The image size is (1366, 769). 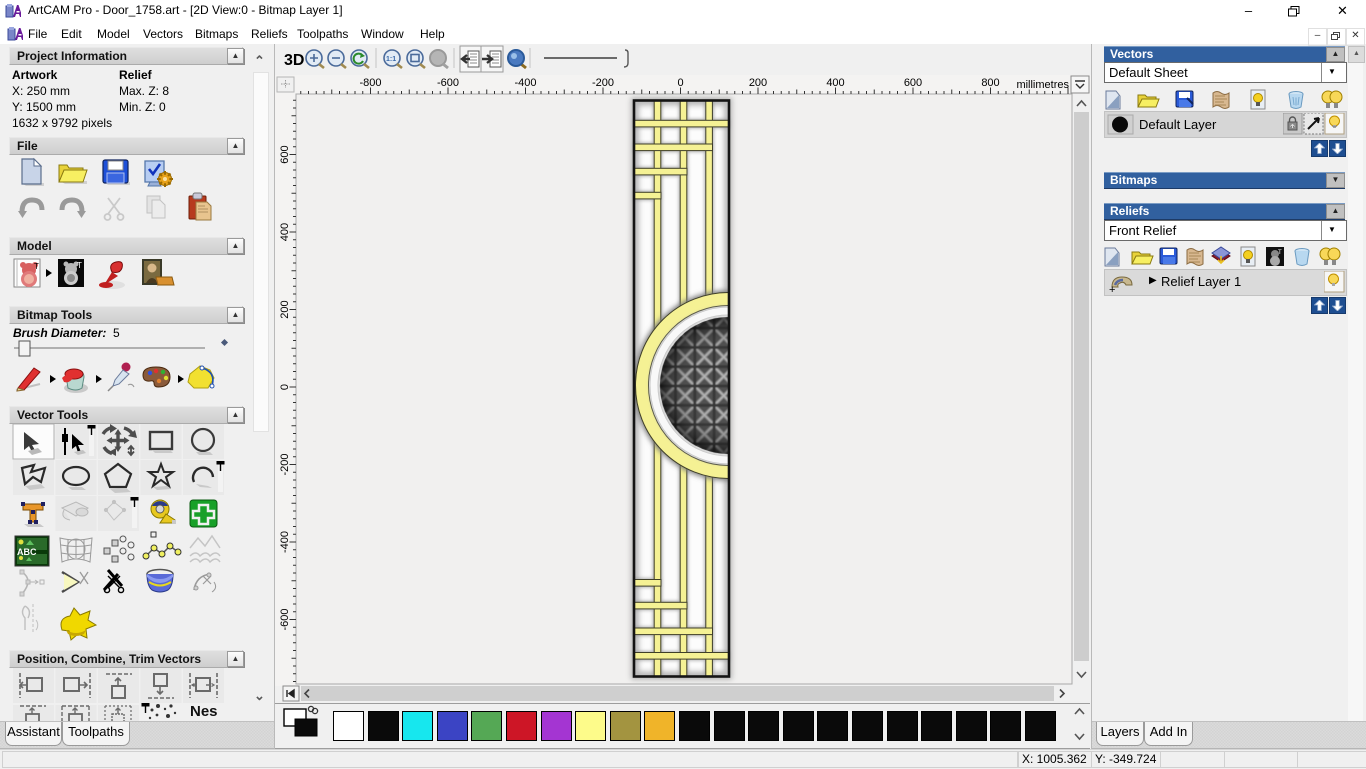 I want to click on svg-text: ABC, so click(x=27, y=552).